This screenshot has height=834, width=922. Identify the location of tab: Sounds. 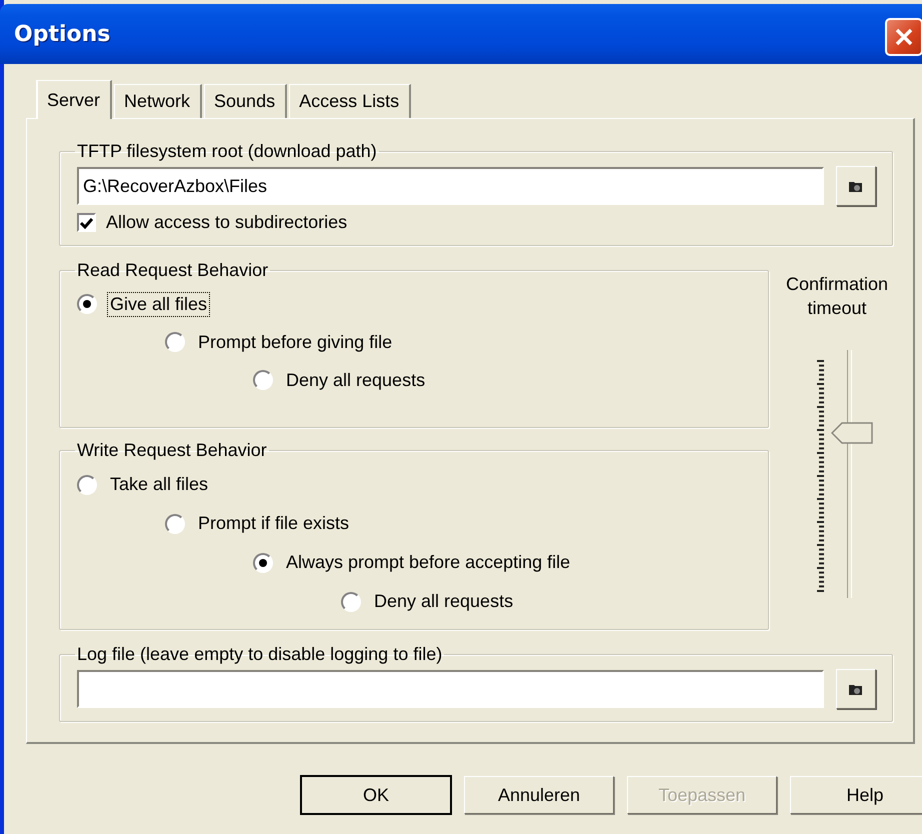
(246, 101).